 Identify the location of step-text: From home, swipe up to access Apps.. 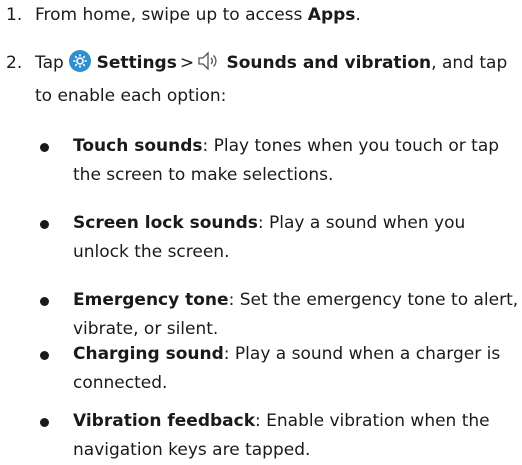
(272, 15).